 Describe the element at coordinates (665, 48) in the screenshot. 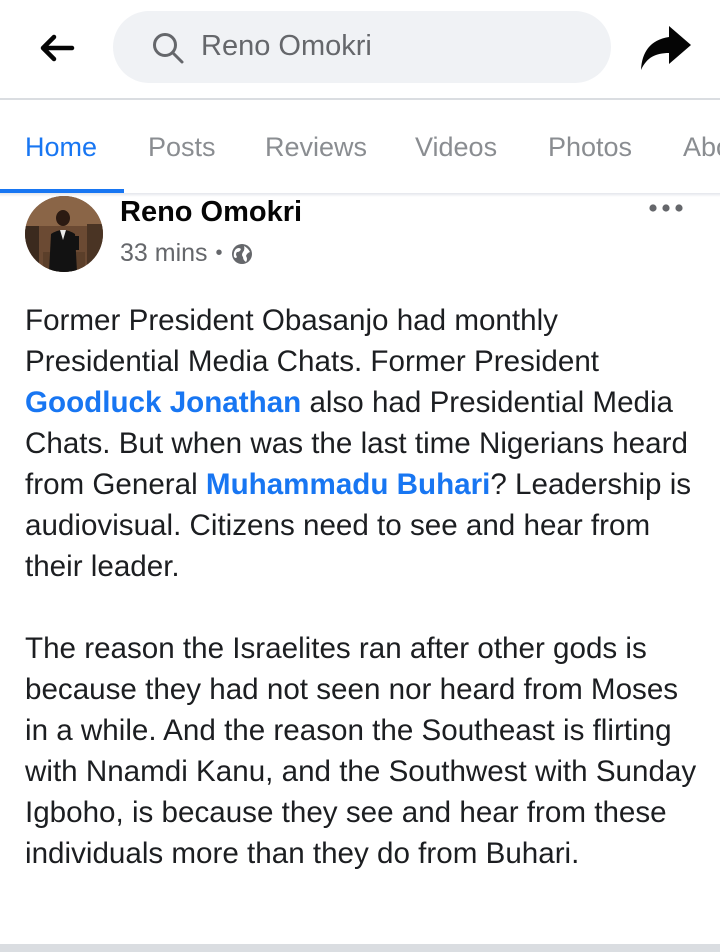

I see `share-arrow-icon` at that location.